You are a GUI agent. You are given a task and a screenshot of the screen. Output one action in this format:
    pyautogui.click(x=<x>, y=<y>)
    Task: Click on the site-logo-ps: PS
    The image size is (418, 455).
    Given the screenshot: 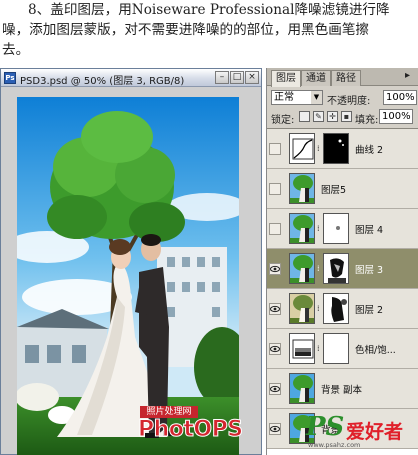 What is the action you would take?
    pyautogui.click(x=325, y=427)
    